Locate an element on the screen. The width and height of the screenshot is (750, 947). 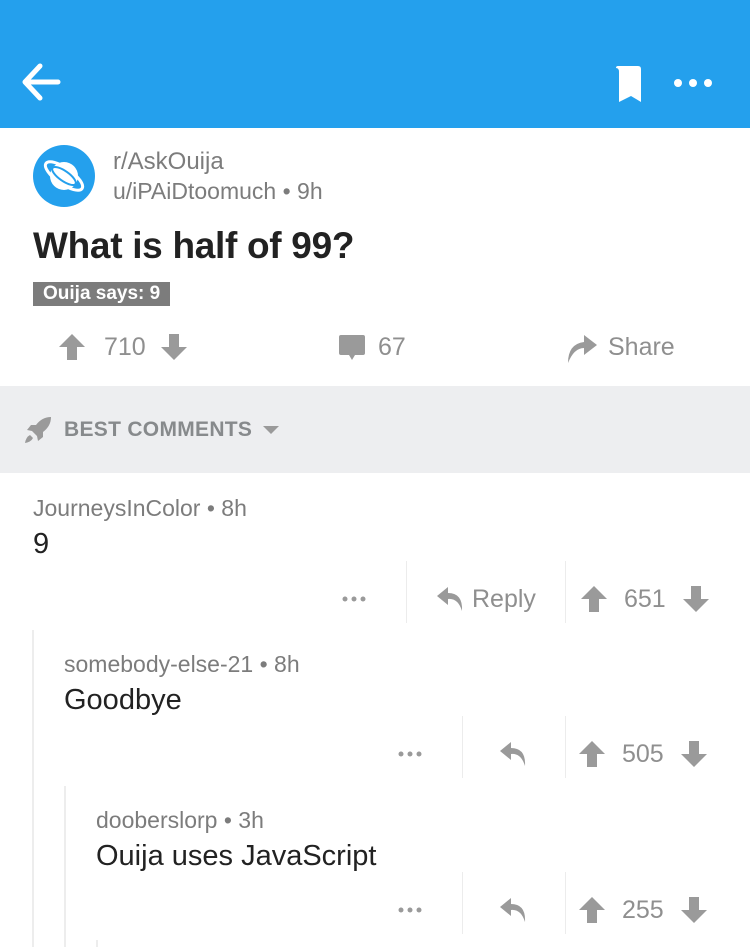
post-title: What is half of 99? is located at coordinates (194, 245).